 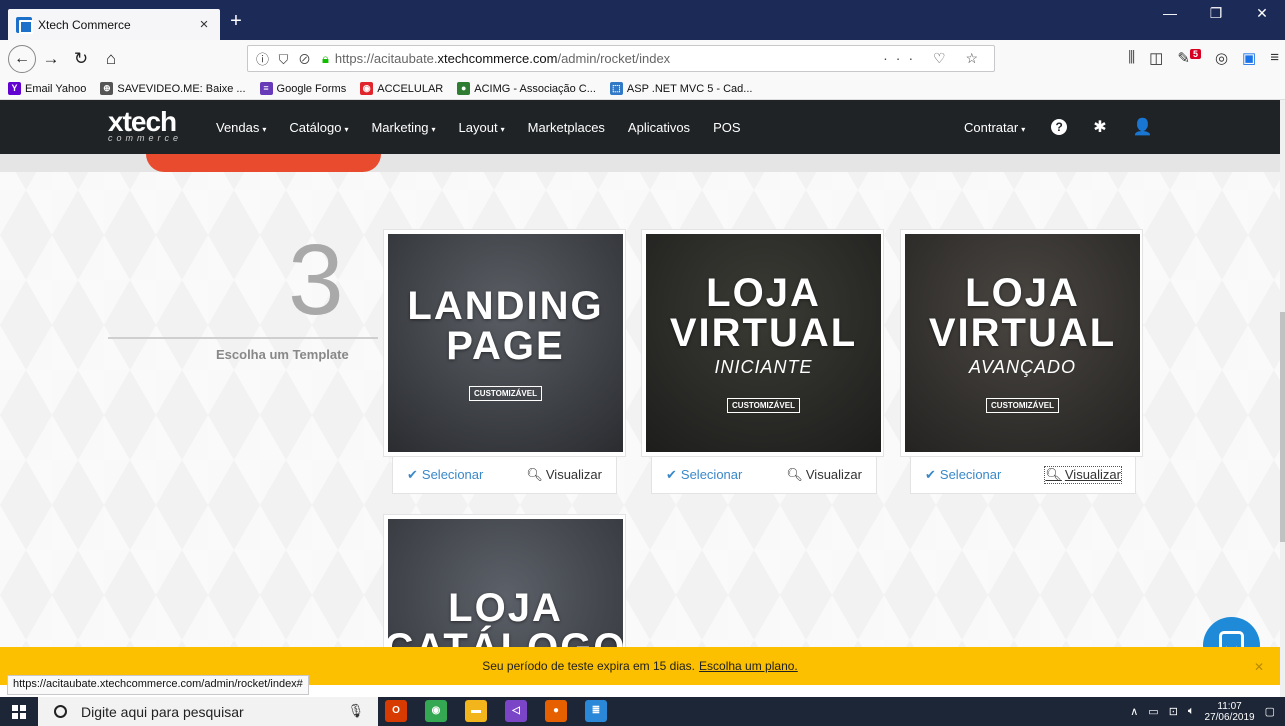 I want to click on template-card: LOJA VIRTUAL INICIANTE CUSTOMIZÁVEL, so click(x=762, y=343).